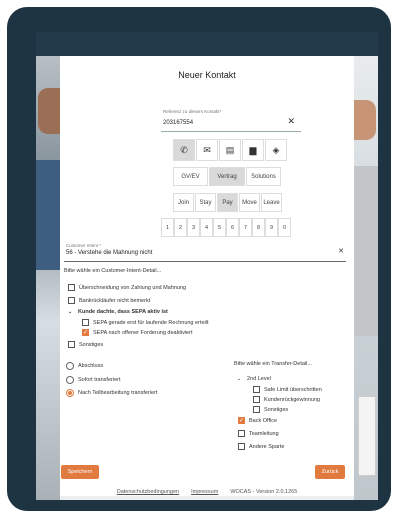 Image resolution: width=400 pixels, height=518 pixels. Describe the element at coordinates (257, 420) in the screenshot. I see `transfer-back-office: ✓ Back Office` at that location.